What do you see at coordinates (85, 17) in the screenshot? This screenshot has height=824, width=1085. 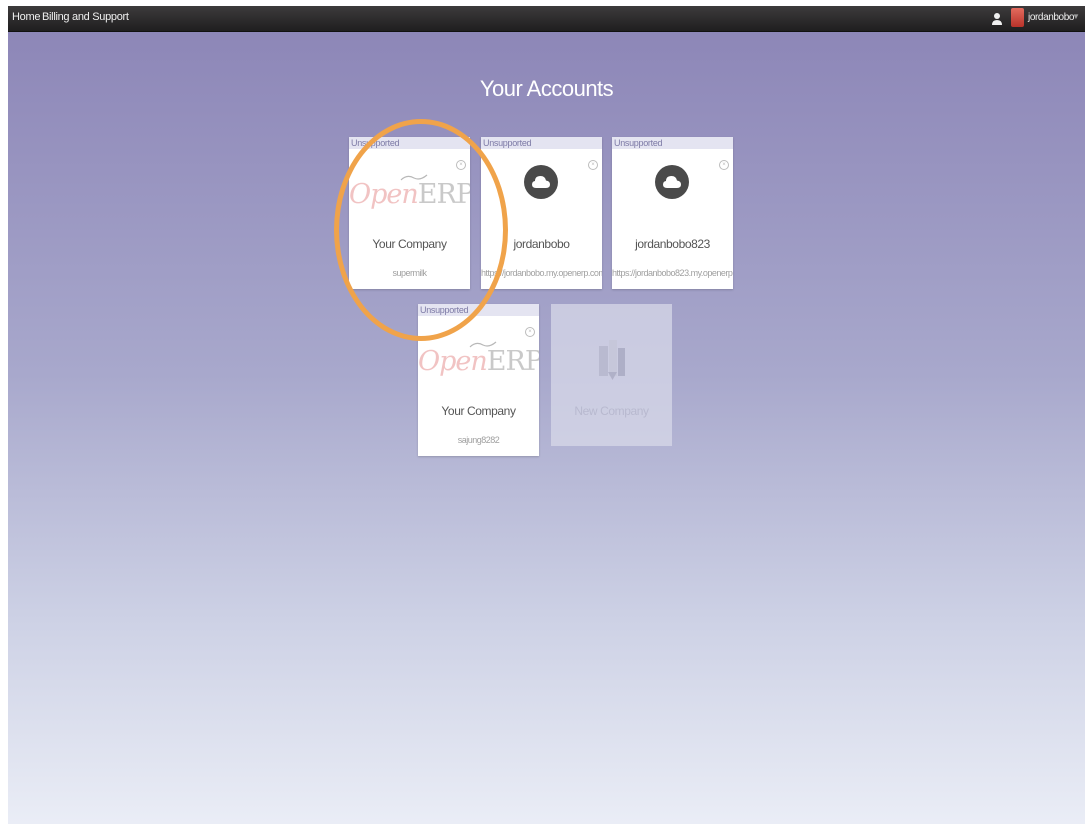 I see `nav-link-billing-support: Billing and Support` at bounding box center [85, 17].